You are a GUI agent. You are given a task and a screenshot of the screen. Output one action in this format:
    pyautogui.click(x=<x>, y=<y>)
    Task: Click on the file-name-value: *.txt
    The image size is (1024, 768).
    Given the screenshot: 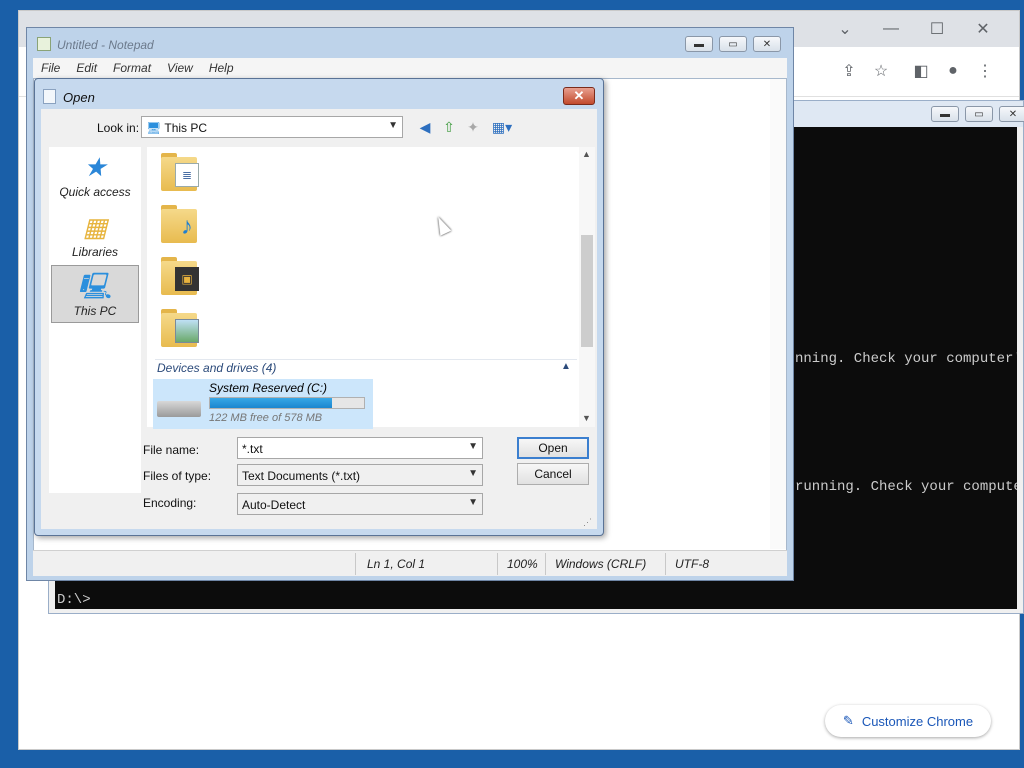 What is the action you would take?
    pyautogui.click(x=252, y=449)
    